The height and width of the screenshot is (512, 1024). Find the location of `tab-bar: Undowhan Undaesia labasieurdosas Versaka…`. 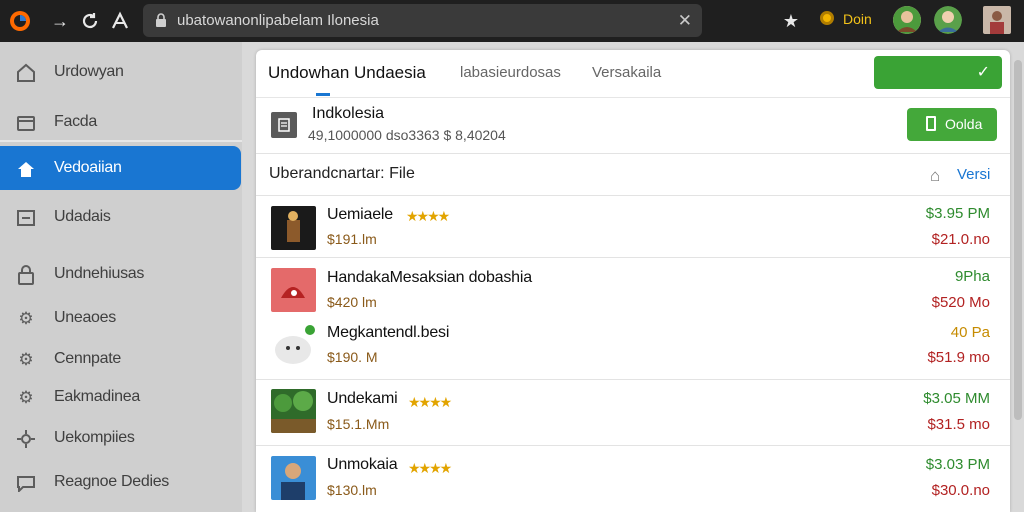

tab-bar: Undowhan Undaesia labasieurdosas Versaka… is located at coordinates (633, 74).